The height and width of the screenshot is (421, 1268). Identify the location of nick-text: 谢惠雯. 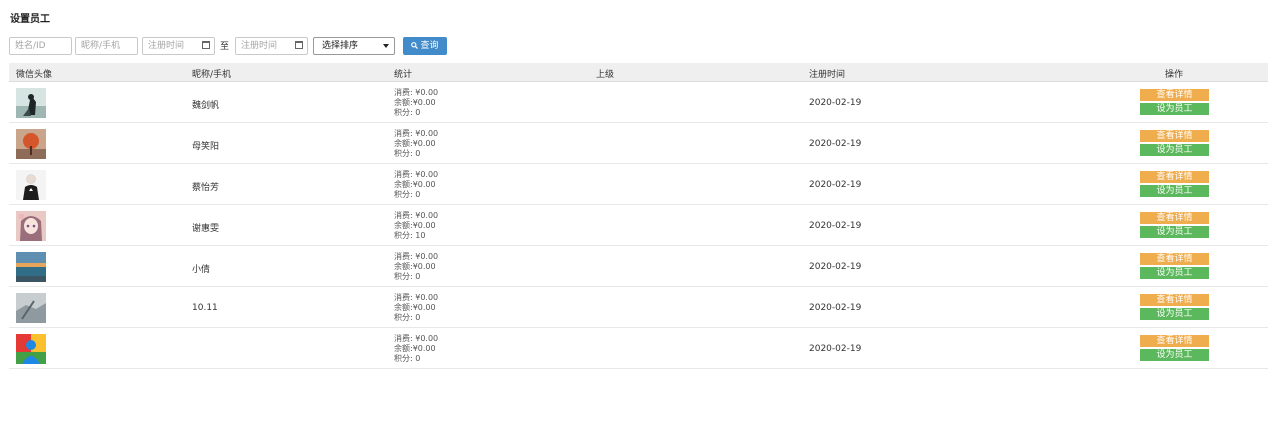
(206, 229).